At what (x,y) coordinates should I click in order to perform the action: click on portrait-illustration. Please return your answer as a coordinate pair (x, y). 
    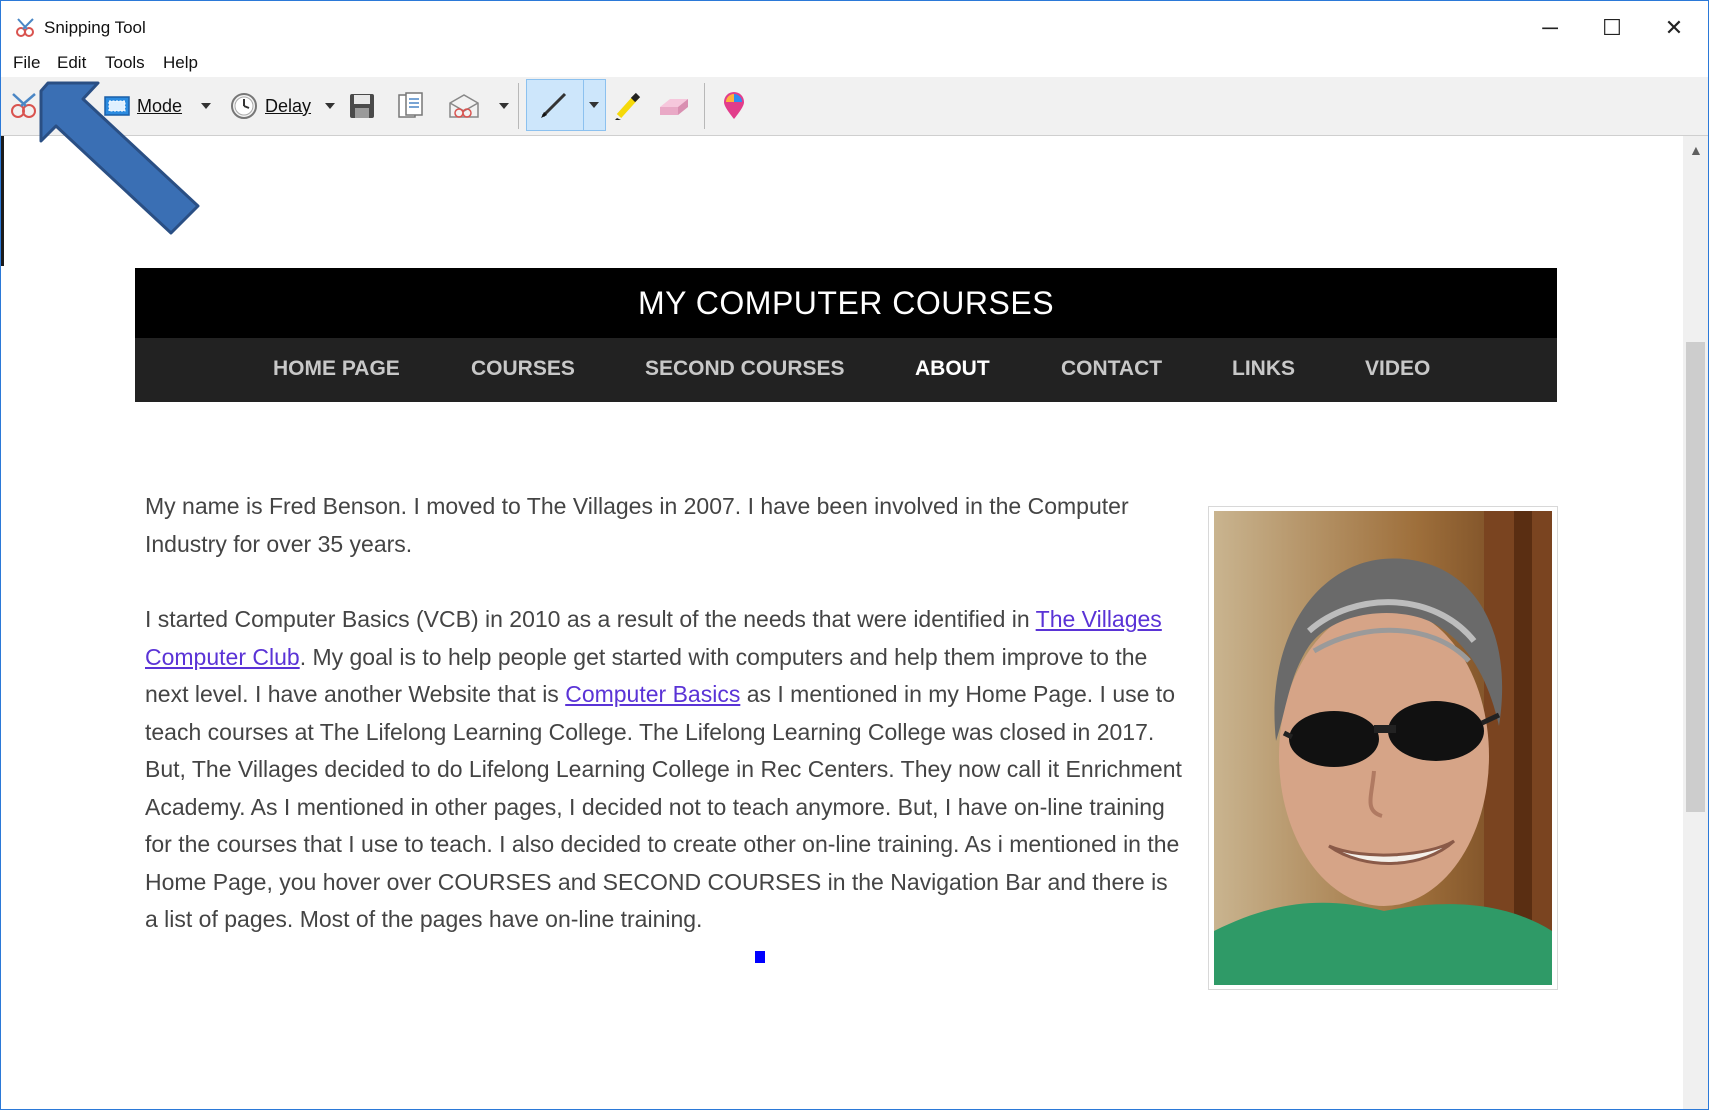
    Looking at the image, I should click on (1383, 748).